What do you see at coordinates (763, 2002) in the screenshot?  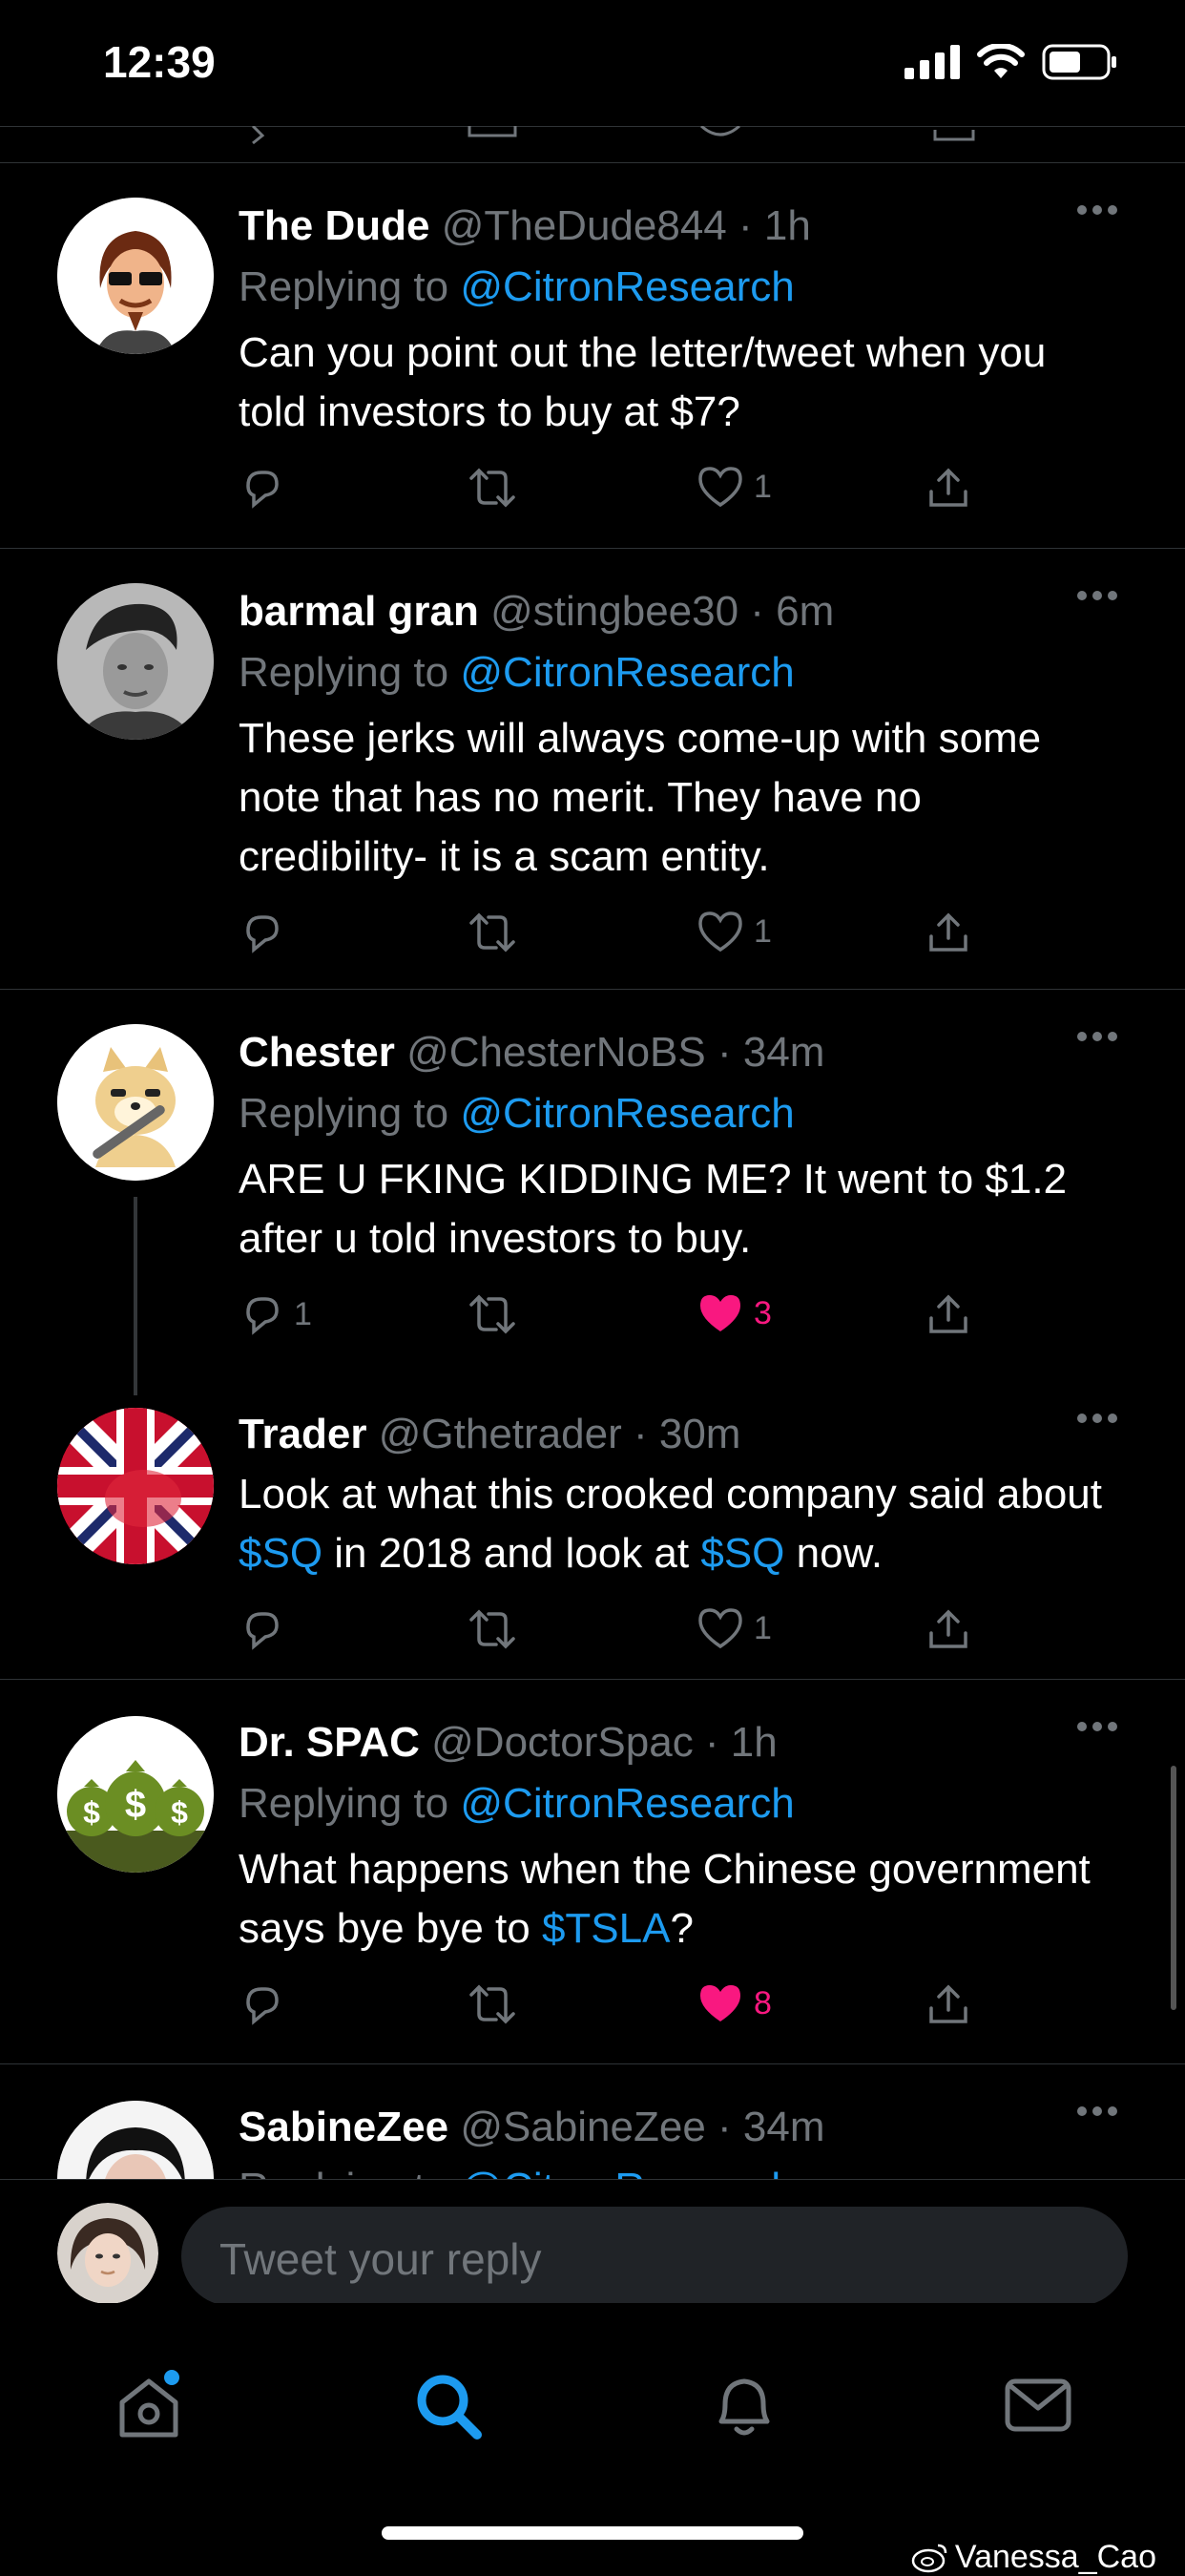 I see `like-count: 8` at bounding box center [763, 2002].